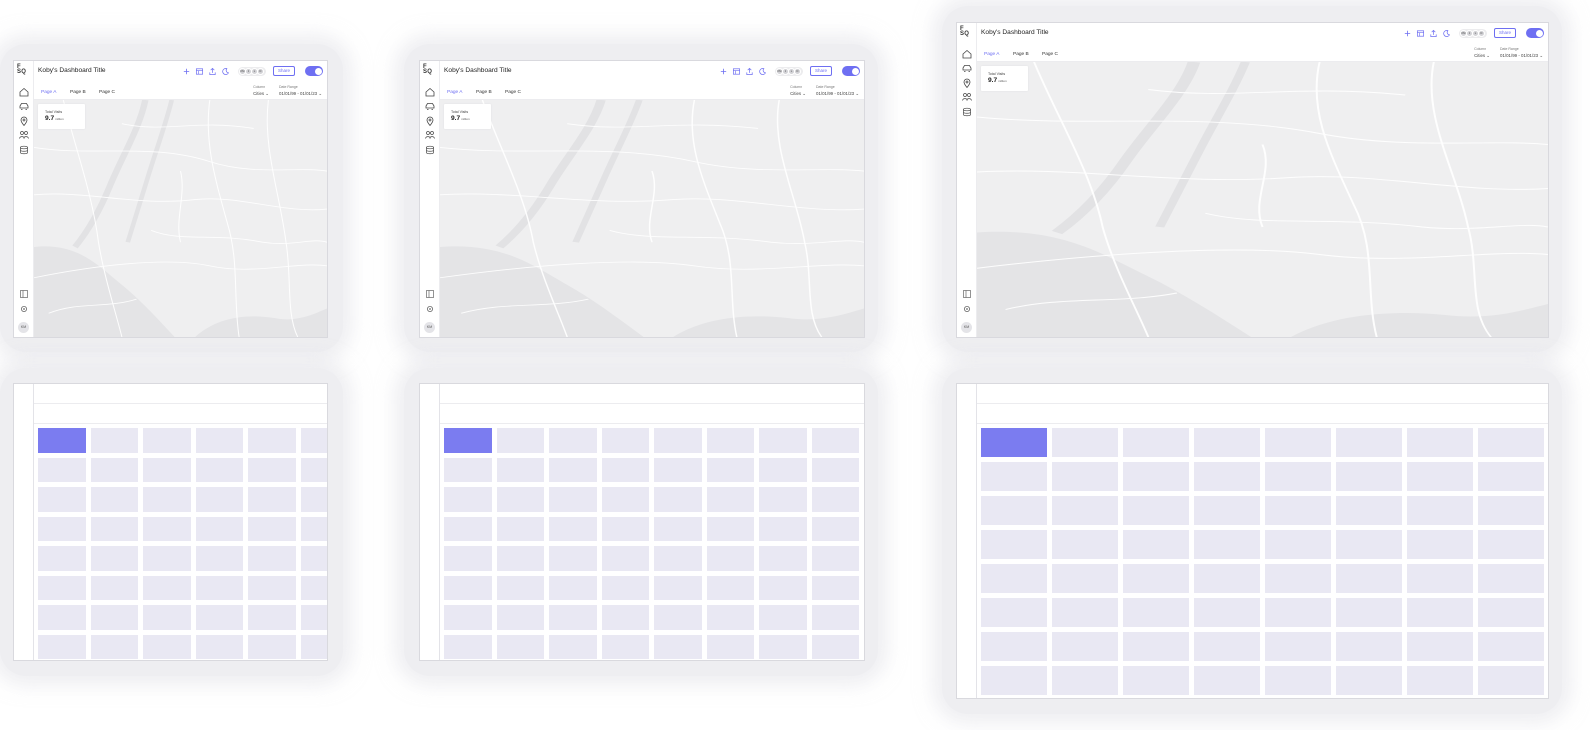 The image size is (1590, 730). What do you see at coordinates (78, 92) in the screenshot?
I see `tab-page-b: Page B` at bounding box center [78, 92].